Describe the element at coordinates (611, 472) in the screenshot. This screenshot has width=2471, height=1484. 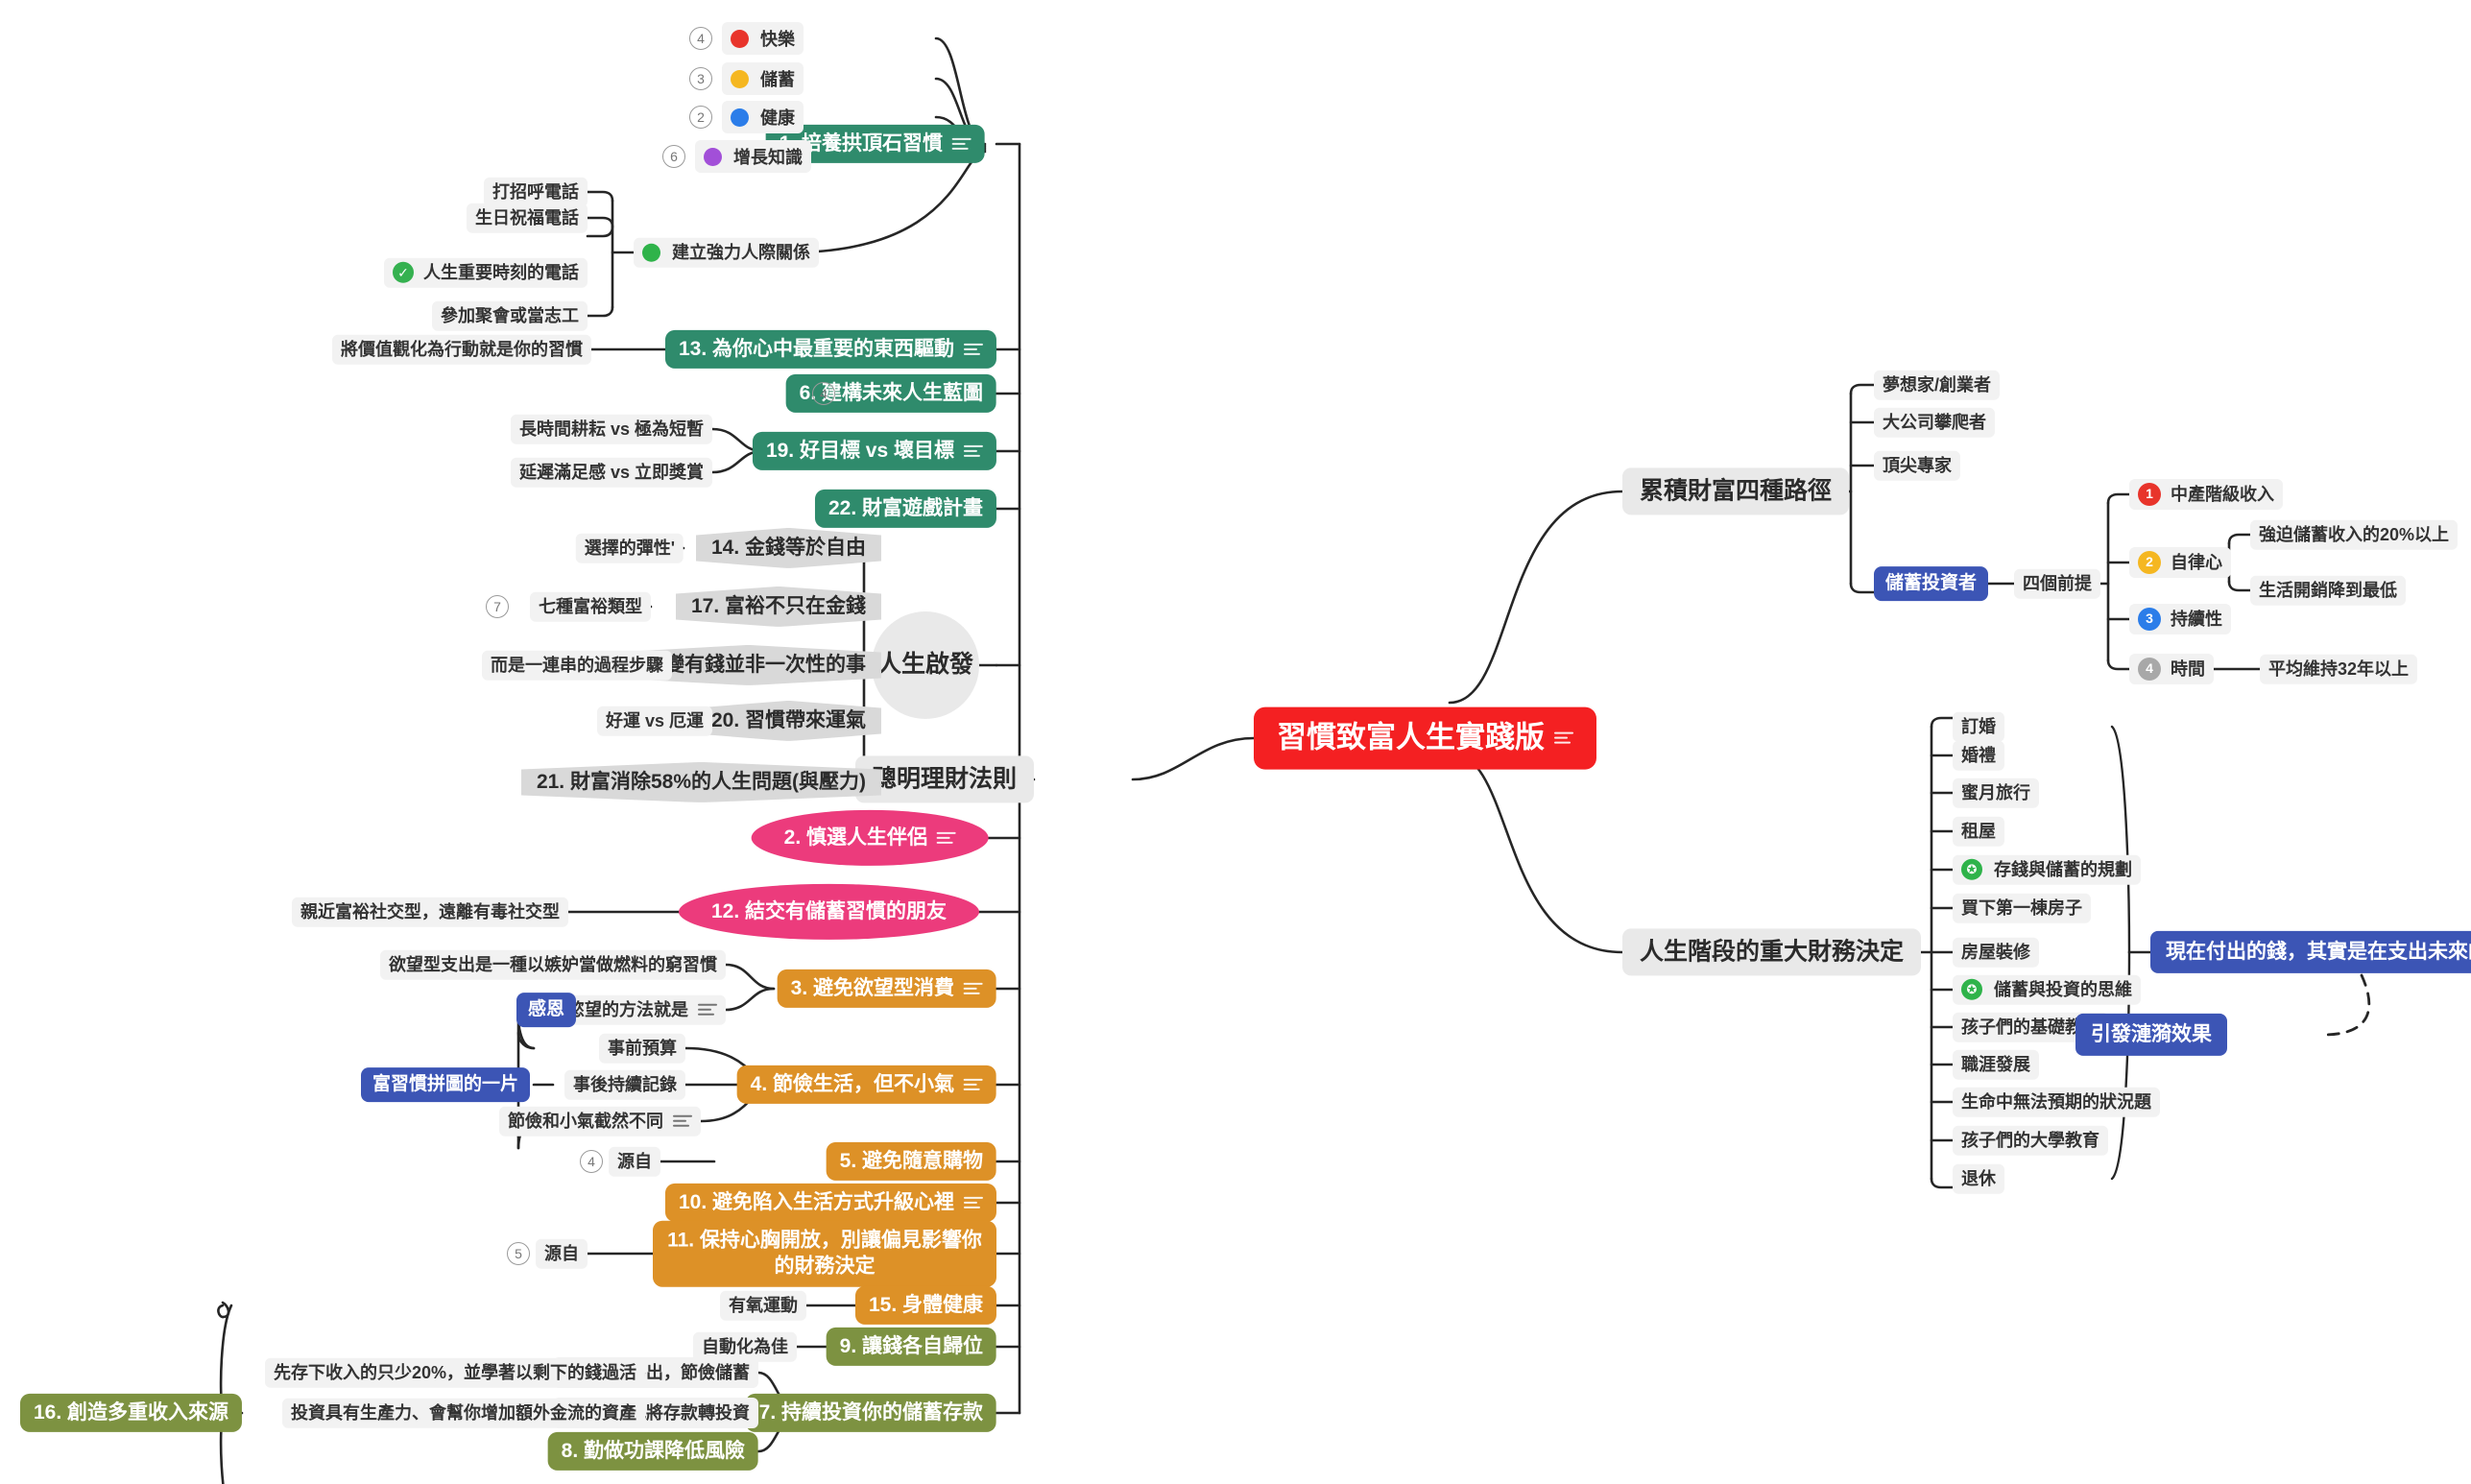
I see `node-19-child-1: 延遲滿足感 vs 立即獎賞` at that location.